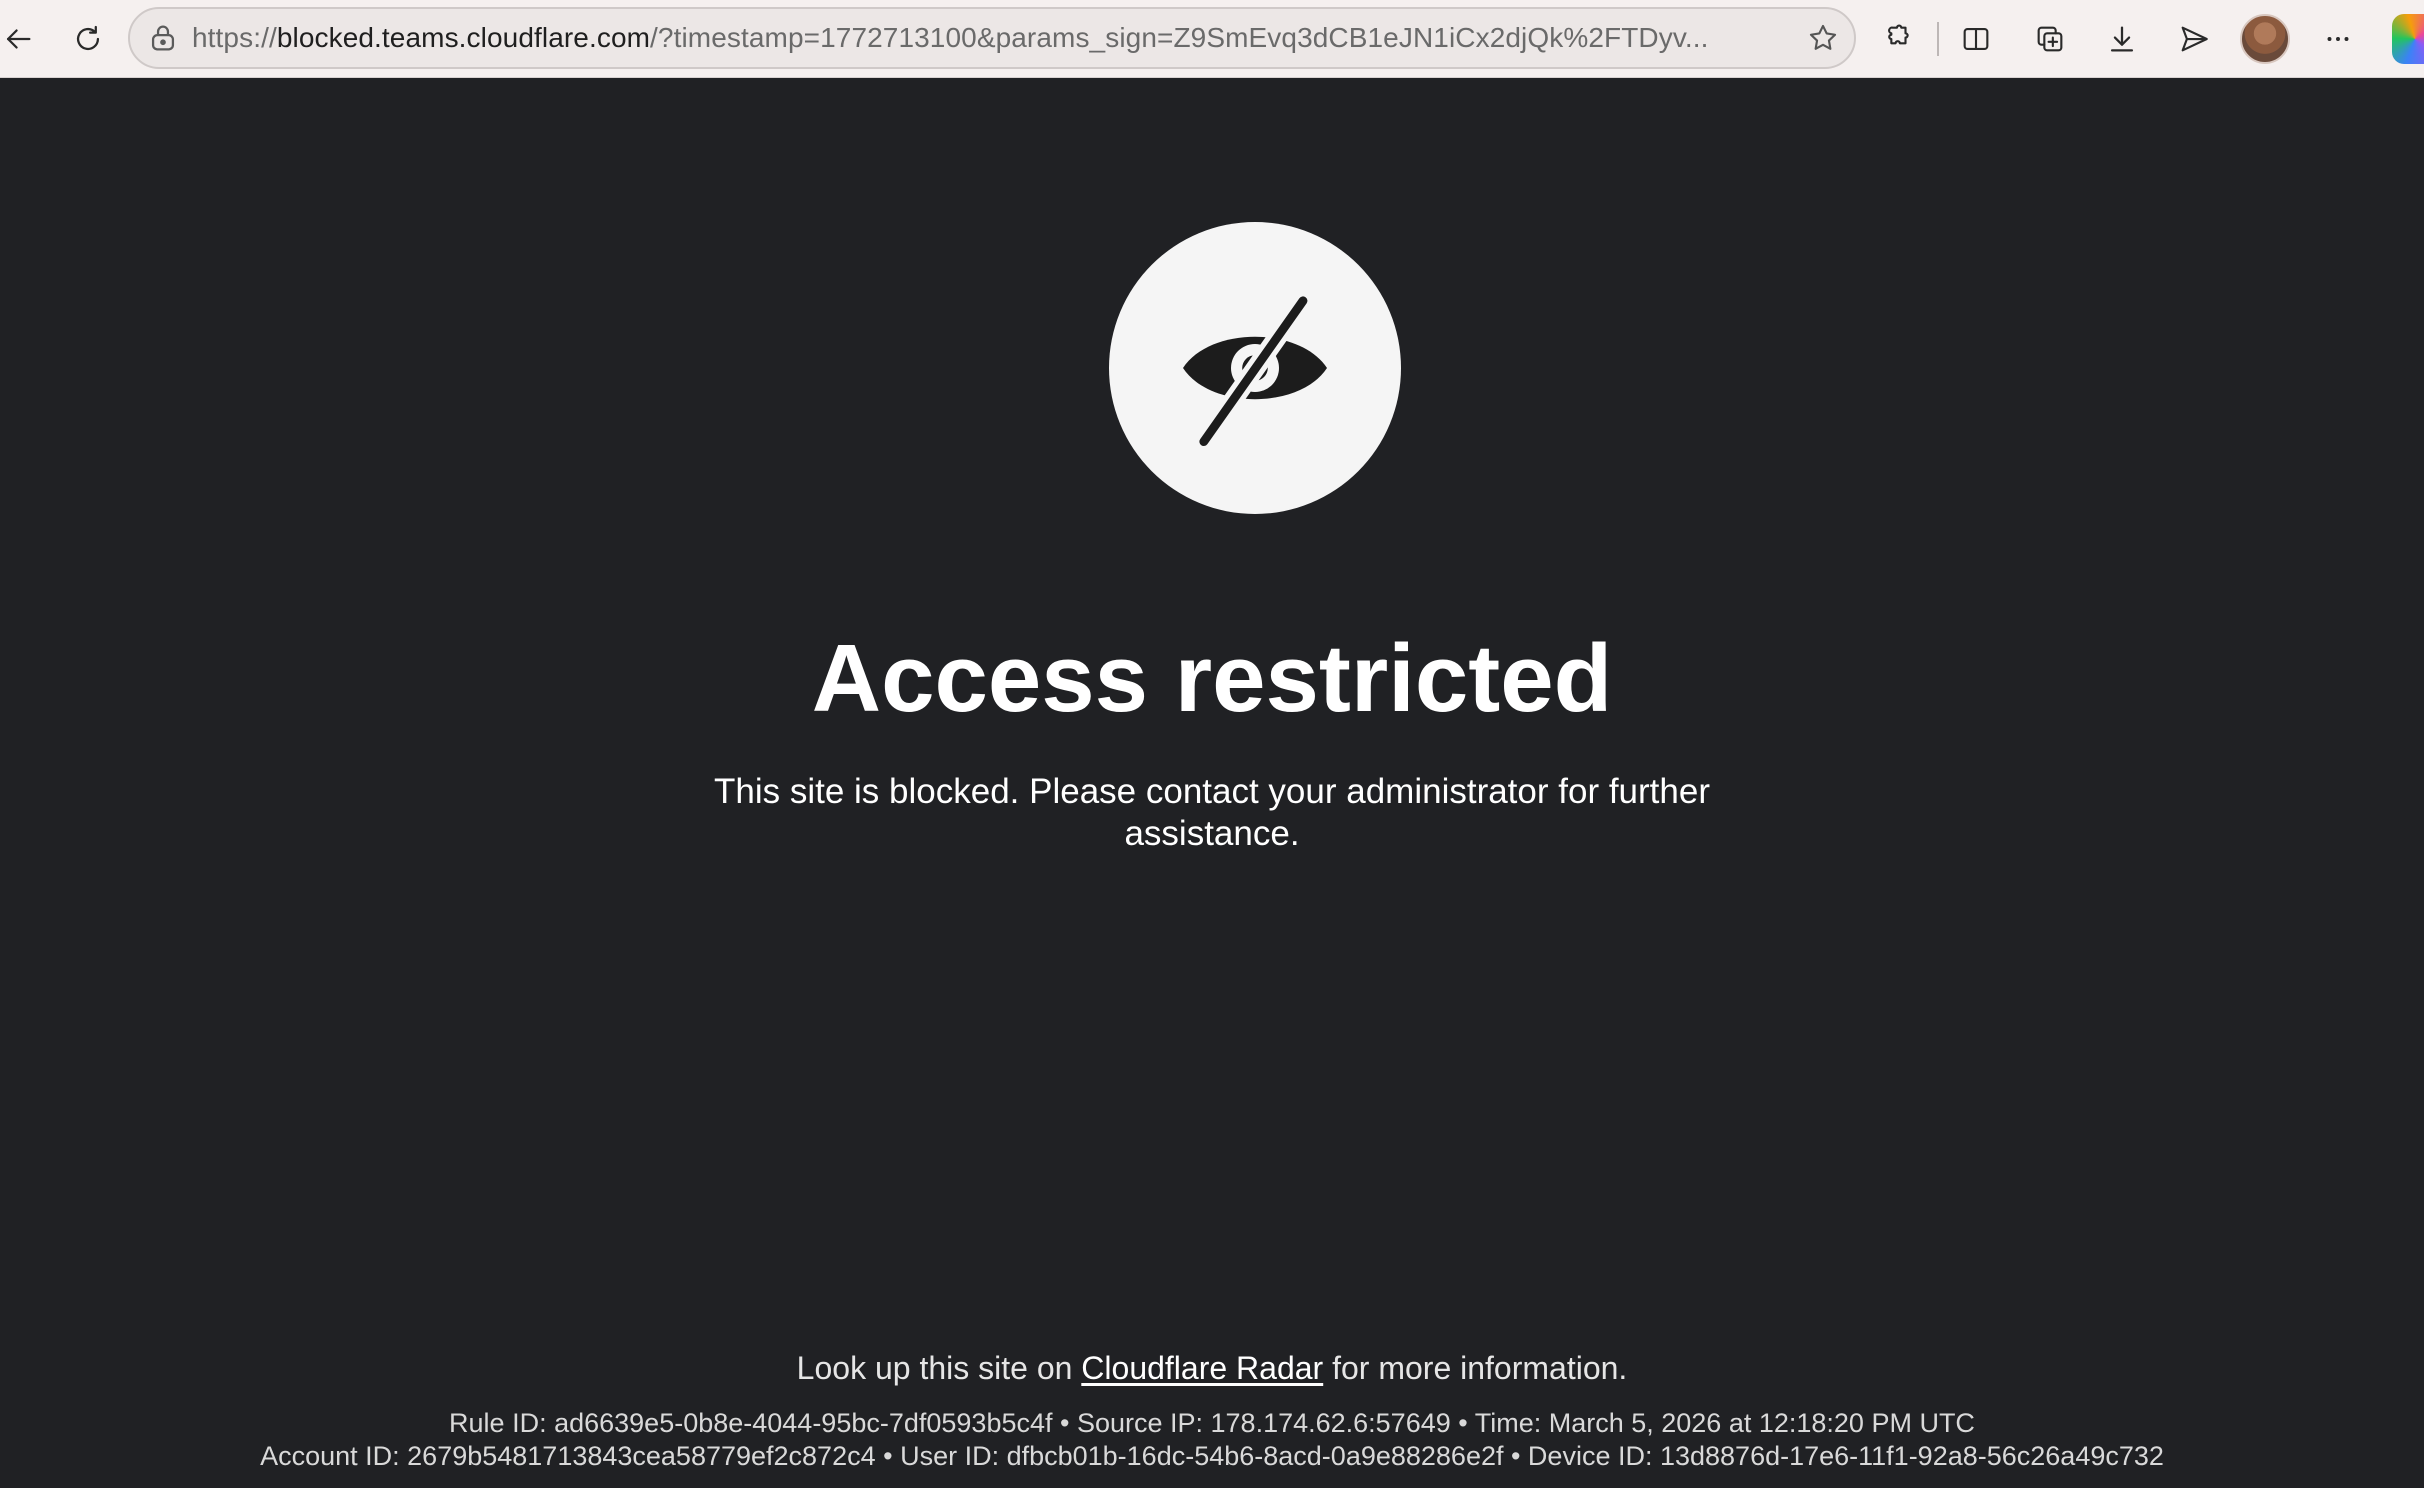 The image size is (2424, 1488). What do you see at coordinates (1897, 39) in the screenshot?
I see `extensions-icon` at bounding box center [1897, 39].